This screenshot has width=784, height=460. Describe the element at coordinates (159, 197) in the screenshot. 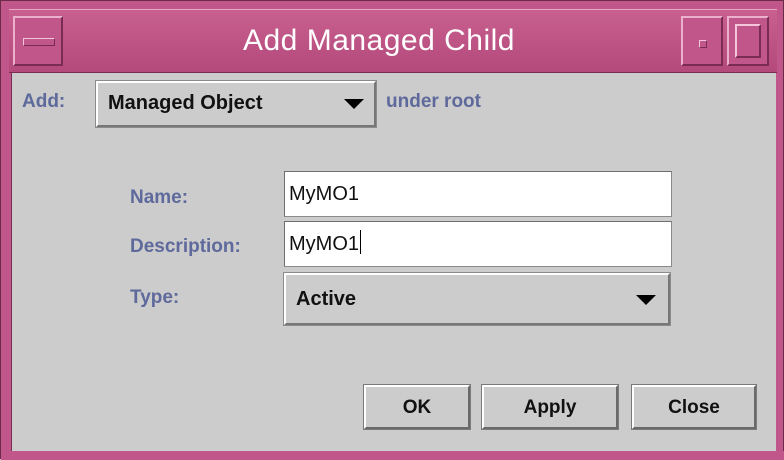

I see `name-label: Name:` at that location.